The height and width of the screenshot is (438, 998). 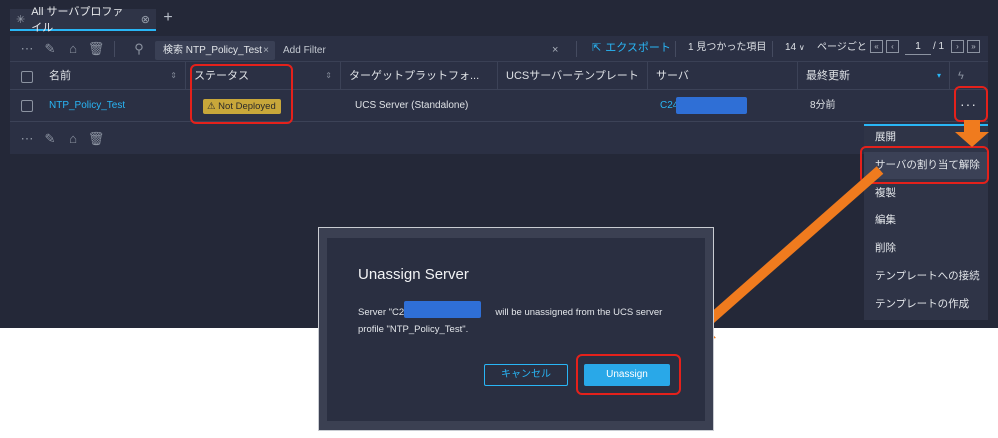 What do you see at coordinates (579, 312) in the screenshot?
I see `dialog-message-suffix: will be unassigned from the UCS server` at bounding box center [579, 312].